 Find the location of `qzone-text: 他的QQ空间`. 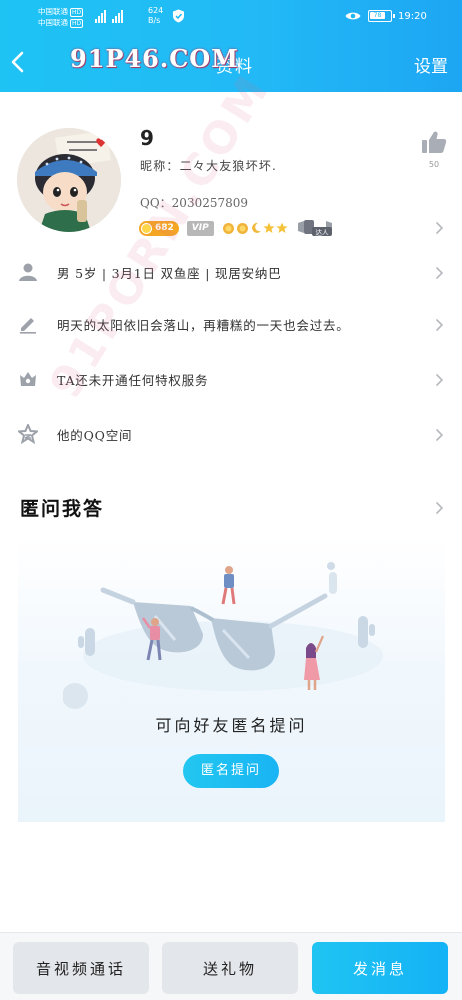

qzone-text: 他的QQ空间 is located at coordinates (95, 435).